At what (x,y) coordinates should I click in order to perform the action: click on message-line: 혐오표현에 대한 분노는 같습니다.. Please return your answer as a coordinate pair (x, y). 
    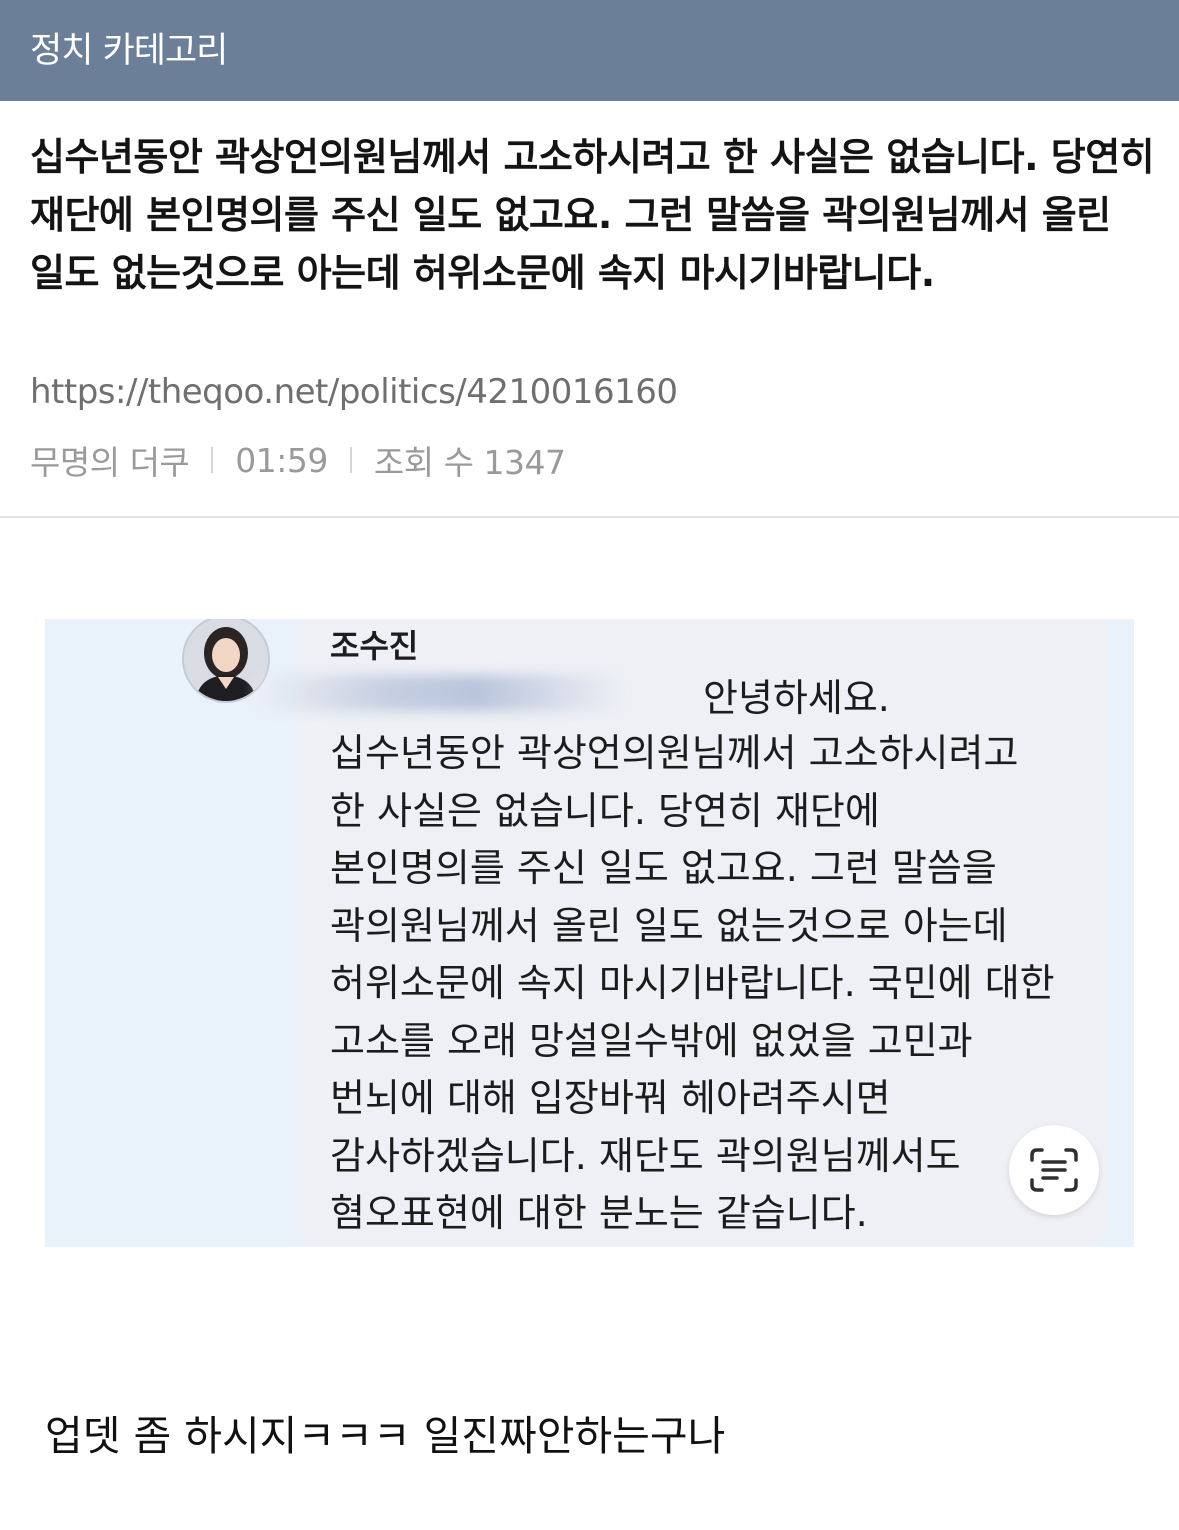
    Looking at the image, I should click on (599, 1213).